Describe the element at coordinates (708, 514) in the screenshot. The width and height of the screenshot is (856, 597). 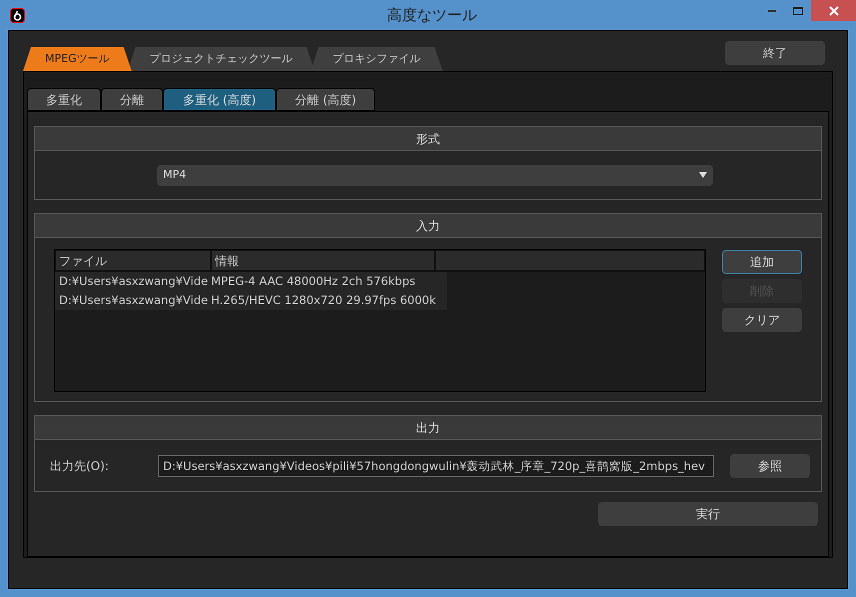
I see `run-button: 実行` at that location.